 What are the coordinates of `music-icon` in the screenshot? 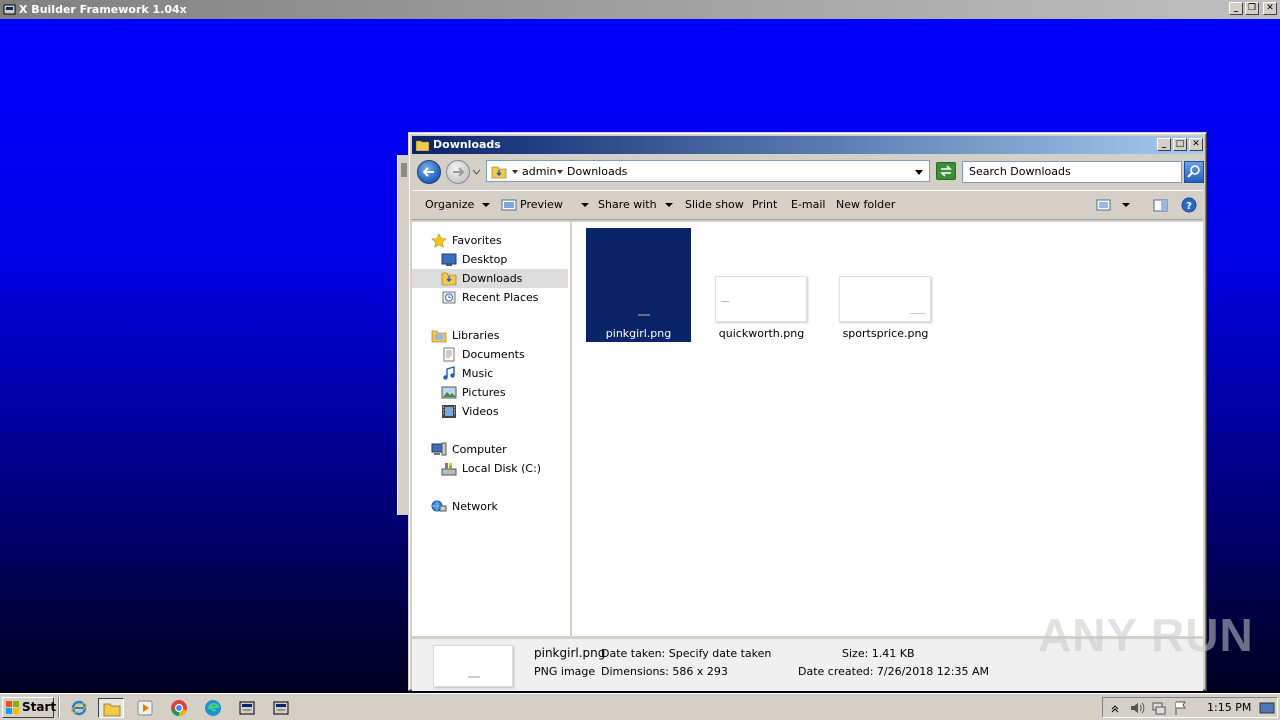 It's located at (449, 373).